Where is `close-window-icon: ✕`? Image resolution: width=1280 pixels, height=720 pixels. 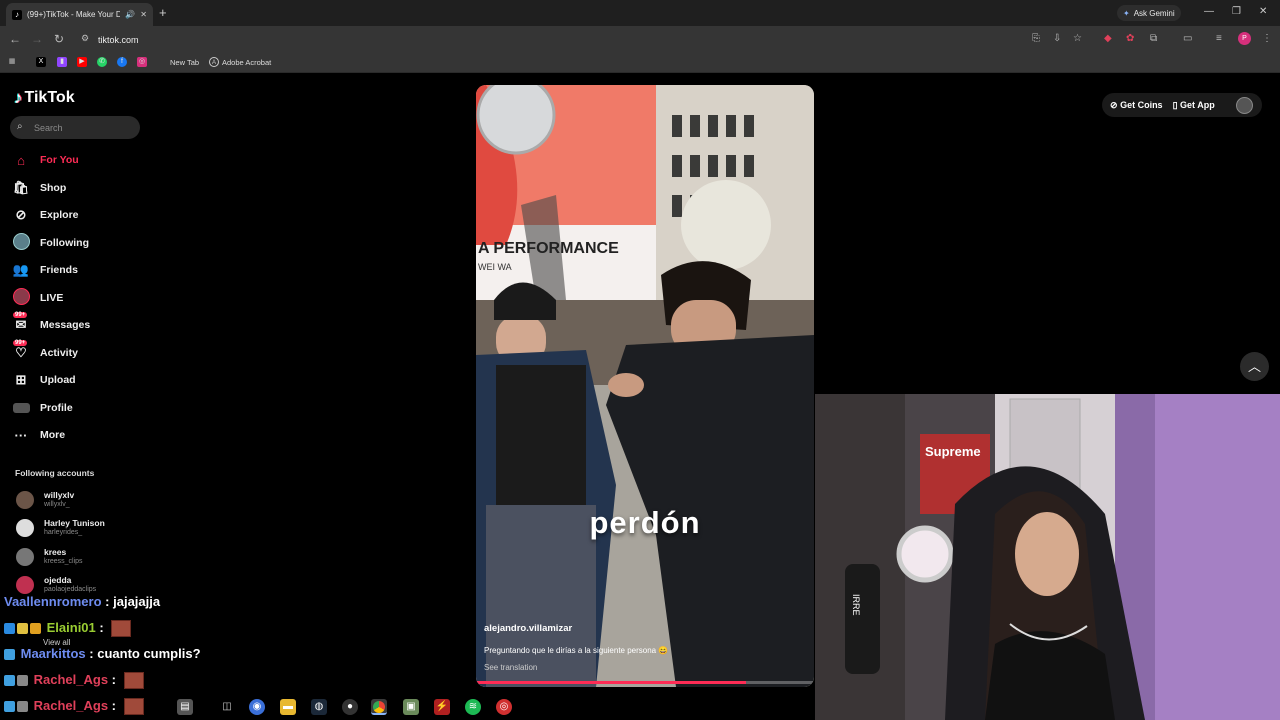 close-window-icon: ✕ is located at coordinates (1263, 11).